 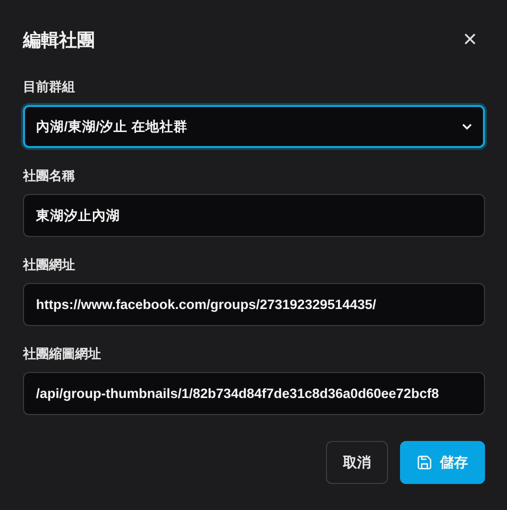 What do you see at coordinates (62, 354) in the screenshot?
I see `field-label: 社團縮圖網址` at bounding box center [62, 354].